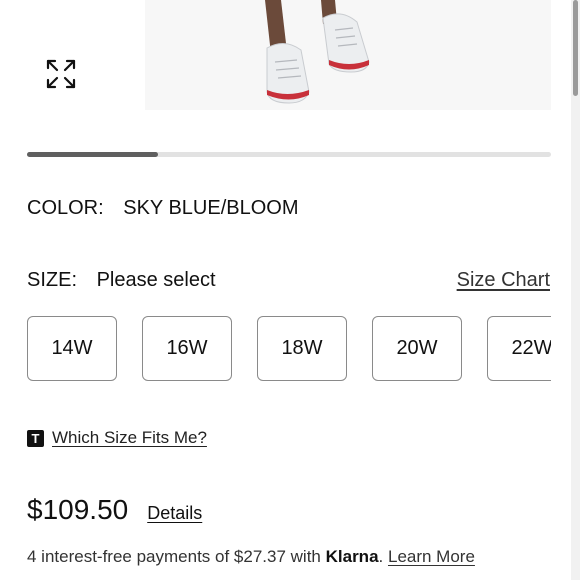 Image resolution: width=580 pixels, height=580 pixels. Describe the element at coordinates (61, 74) in the screenshot. I see `expand-icon` at that location.